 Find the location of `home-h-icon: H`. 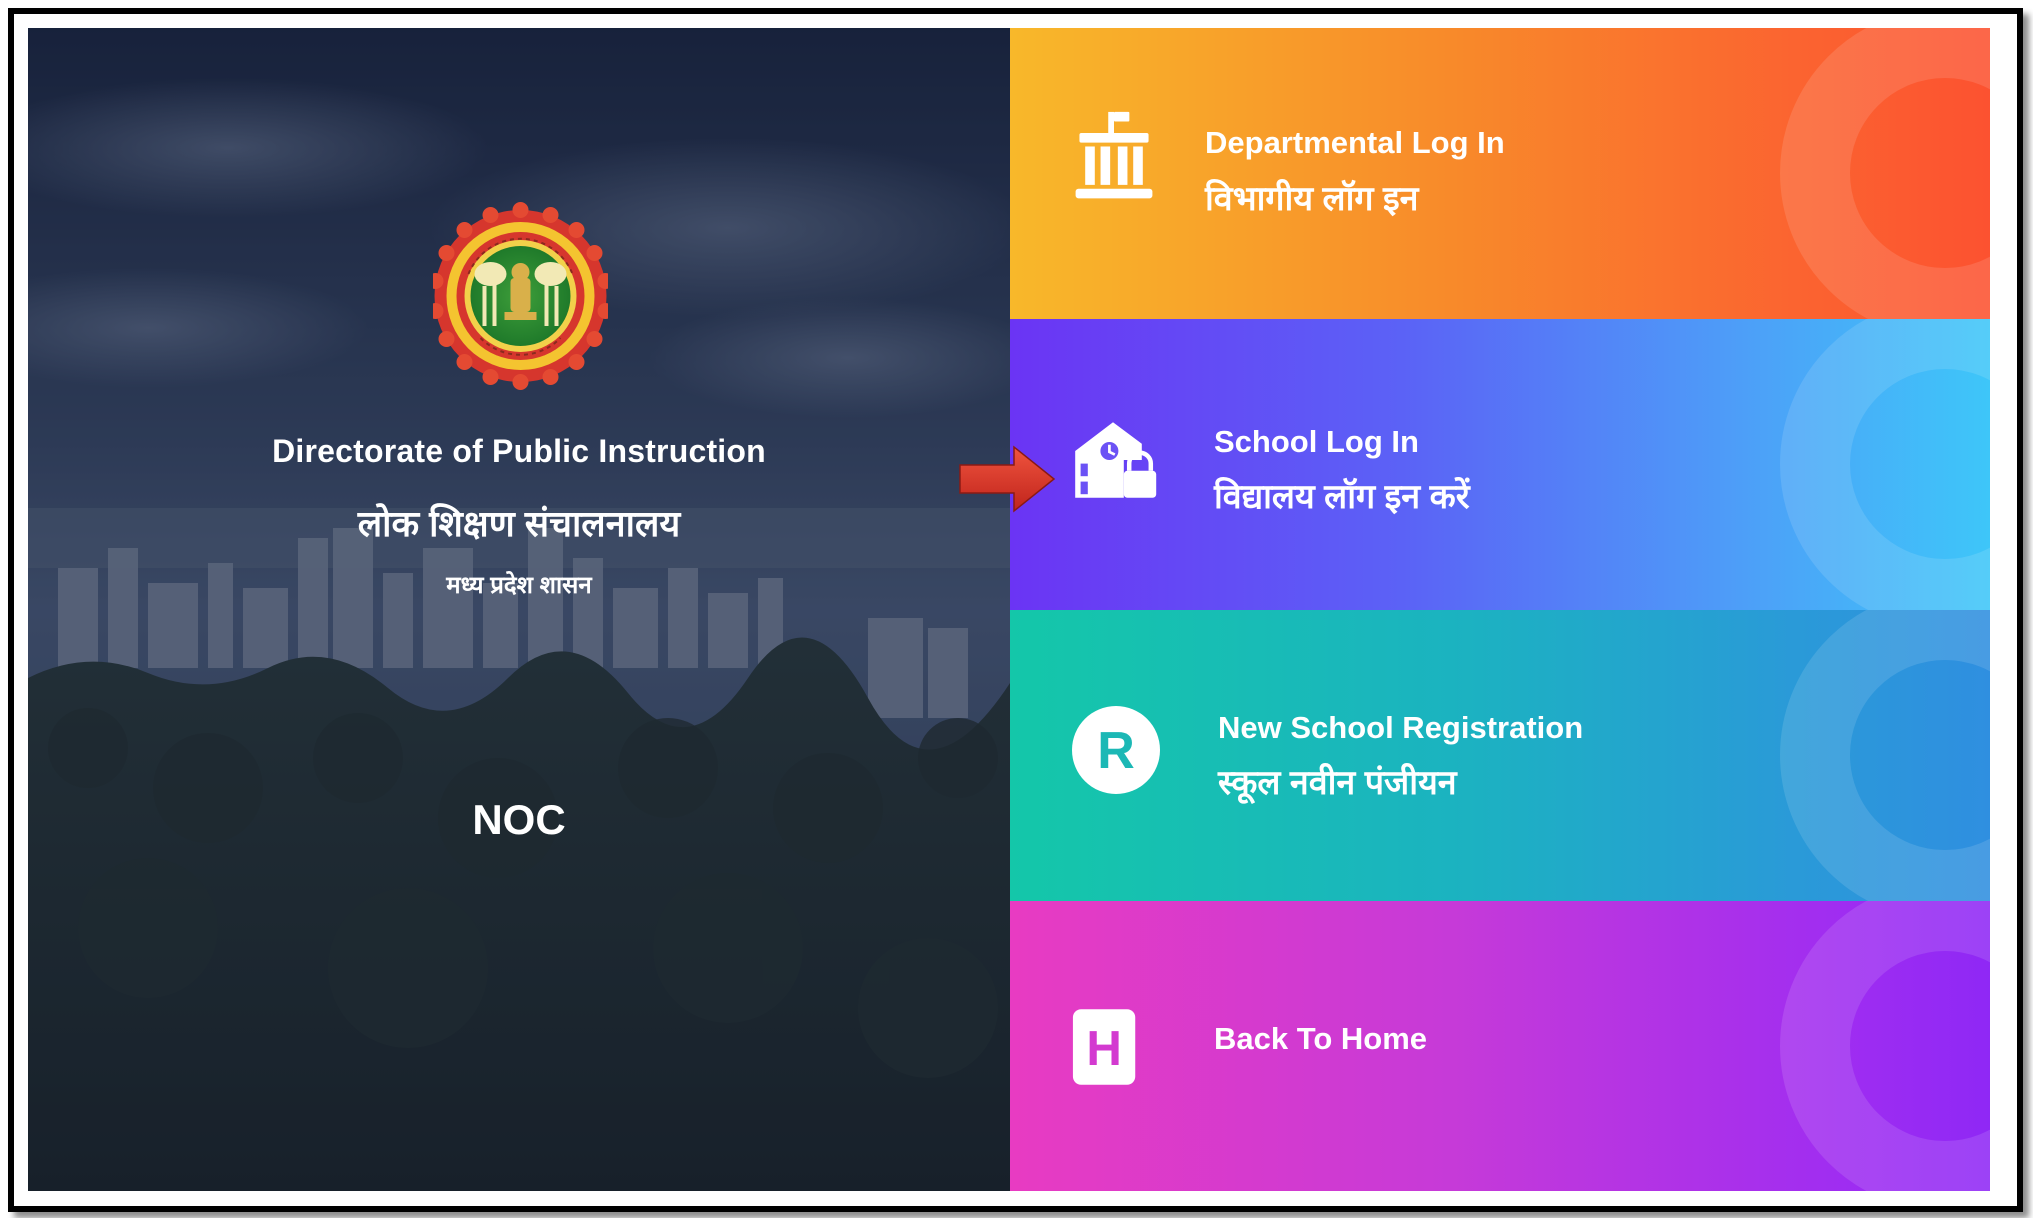

home-h-icon: H is located at coordinates (1104, 1047).